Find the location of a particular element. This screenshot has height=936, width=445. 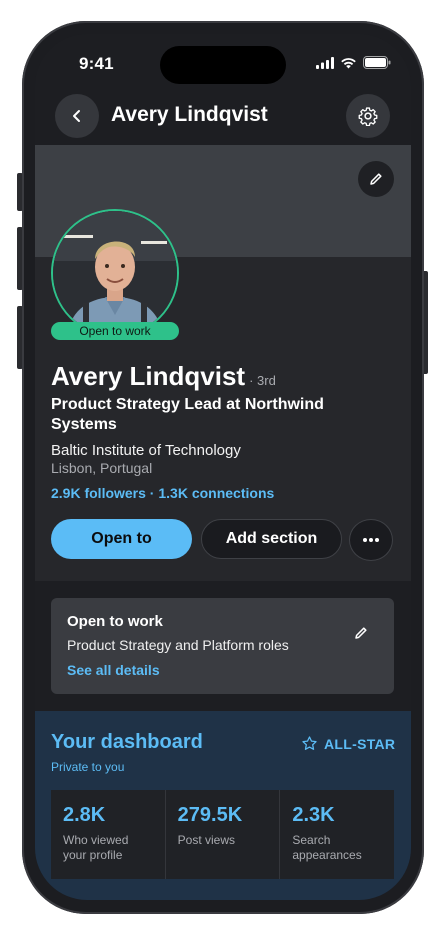

back-button is located at coordinates (77, 116).